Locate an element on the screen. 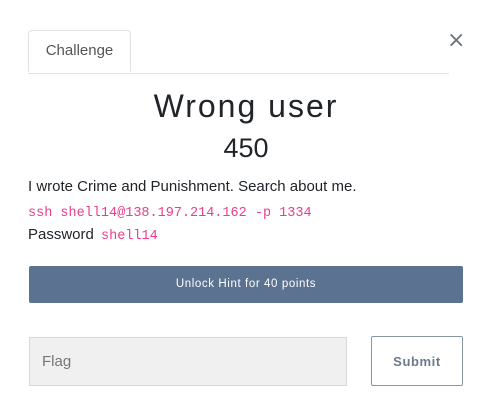 This screenshot has width=492, height=419. password-line: Password shell14 is located at coordinates (93, 235).